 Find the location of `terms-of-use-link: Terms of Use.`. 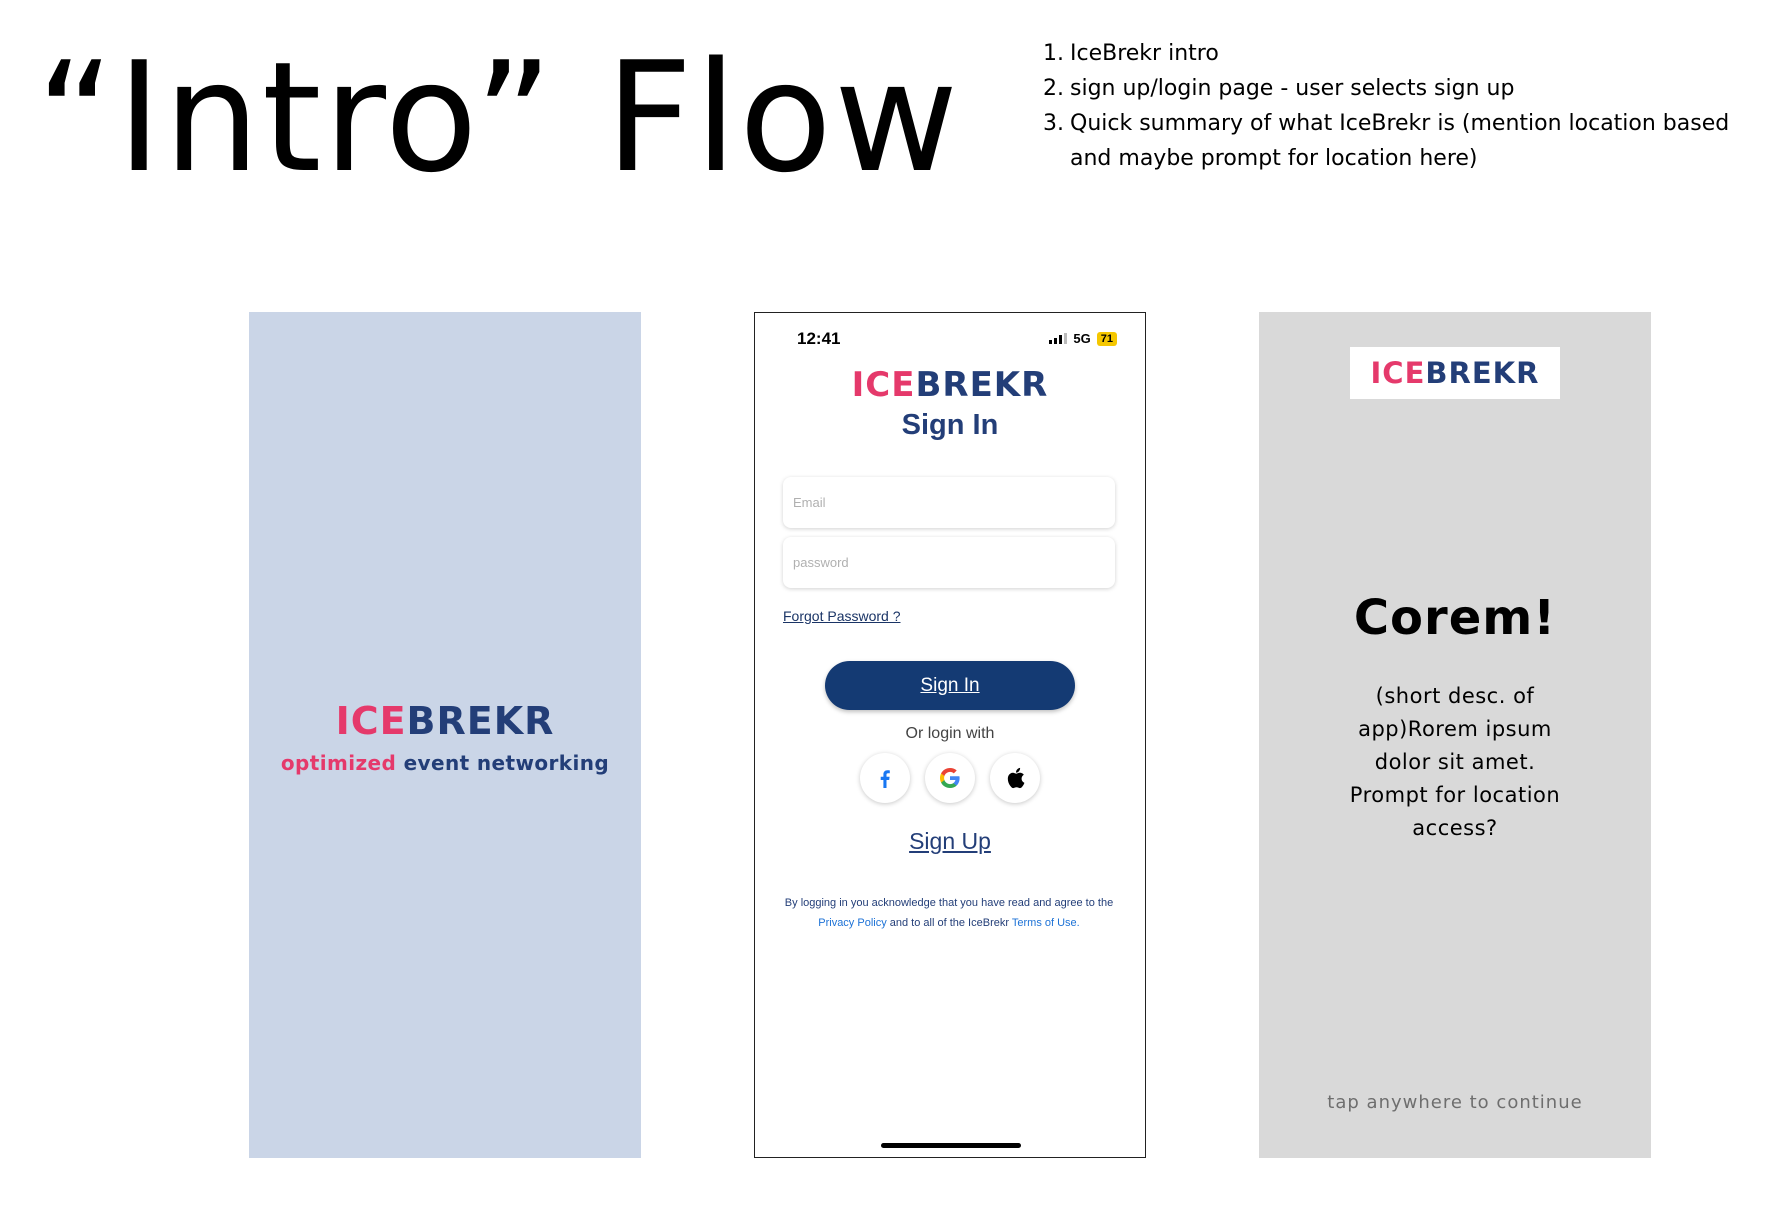

terms-of-use-link: Terms of Use. is located at coordinates (1046, 923).